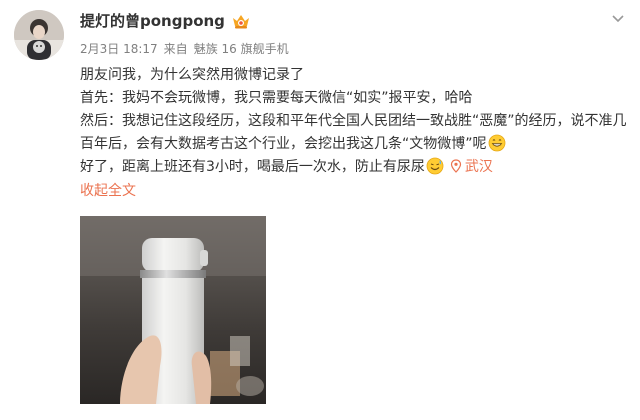 The height and width of the screenshot is (420, 640). What do you see at coordinates (108, 191) in the screenshot?
I see `collapse-button: 收起全文` at bounding box center [108, 191].